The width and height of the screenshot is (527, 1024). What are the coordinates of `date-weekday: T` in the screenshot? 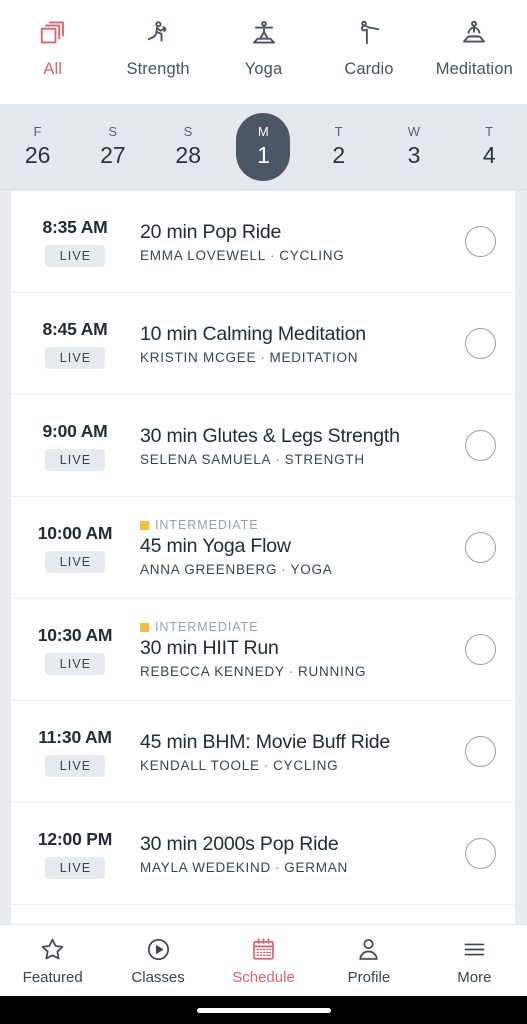 It's located at (338, 131).